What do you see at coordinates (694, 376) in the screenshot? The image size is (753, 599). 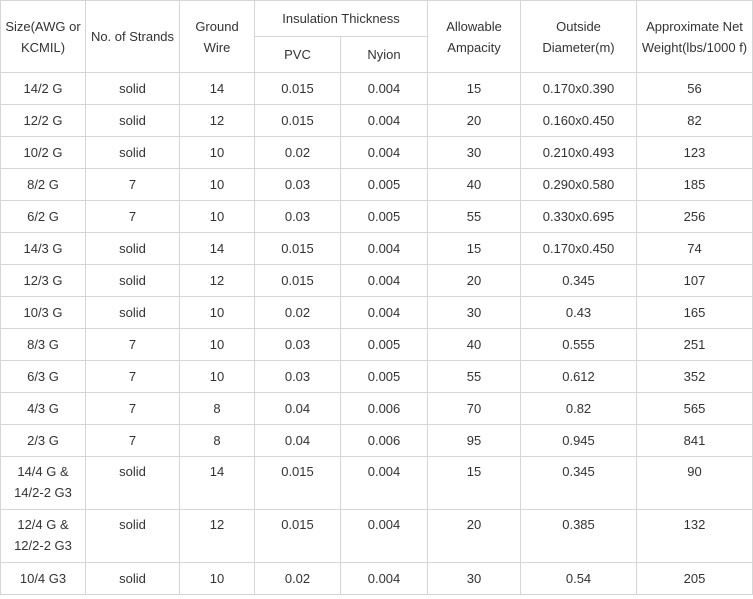 I see `cell-net-weight: 352` at bounding box center [694, 376].